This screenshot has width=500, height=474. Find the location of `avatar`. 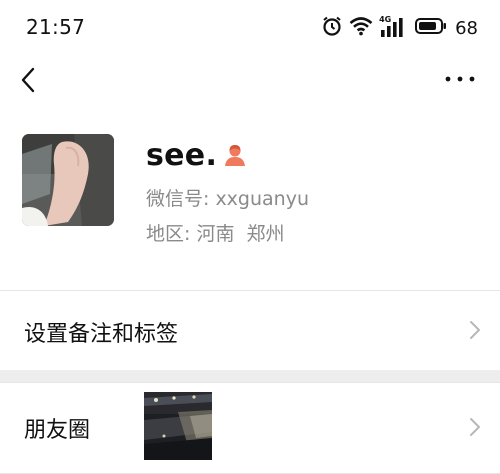

avatar is located at coordinates (68, 180).